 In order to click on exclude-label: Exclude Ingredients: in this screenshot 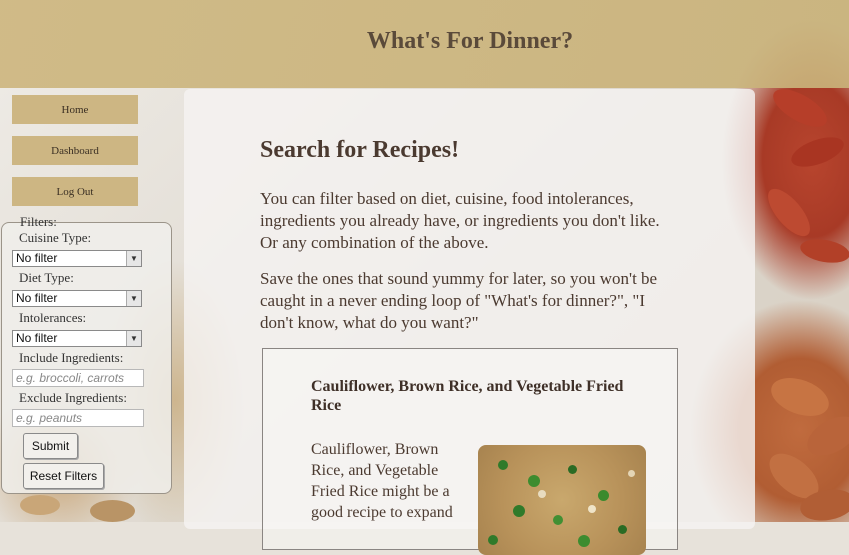, I will do `click(73, 397)`.